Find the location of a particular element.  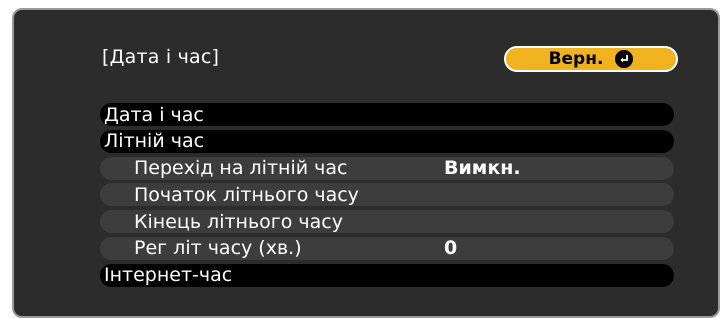

menu-item-date-time: Дата і час is located at coordinates (387, 114).